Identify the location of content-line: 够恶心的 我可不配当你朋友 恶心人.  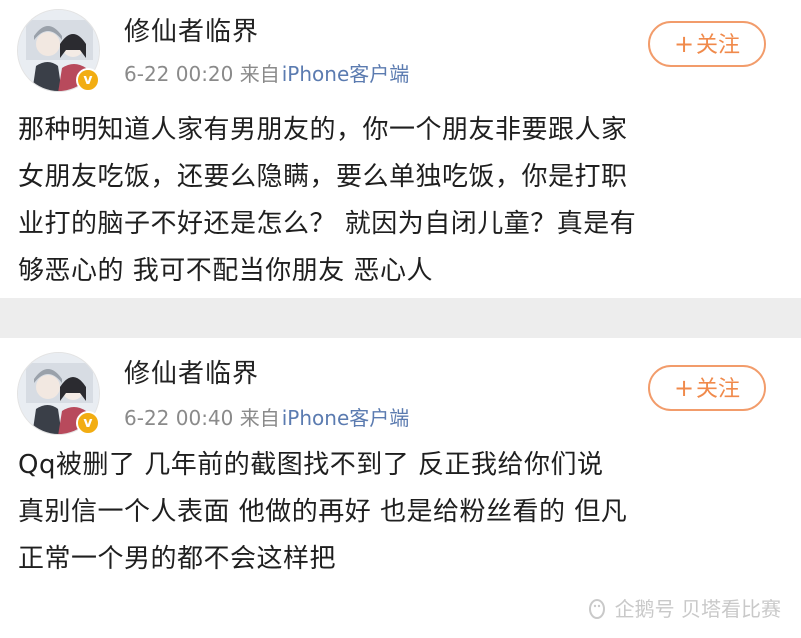
(226, 271).